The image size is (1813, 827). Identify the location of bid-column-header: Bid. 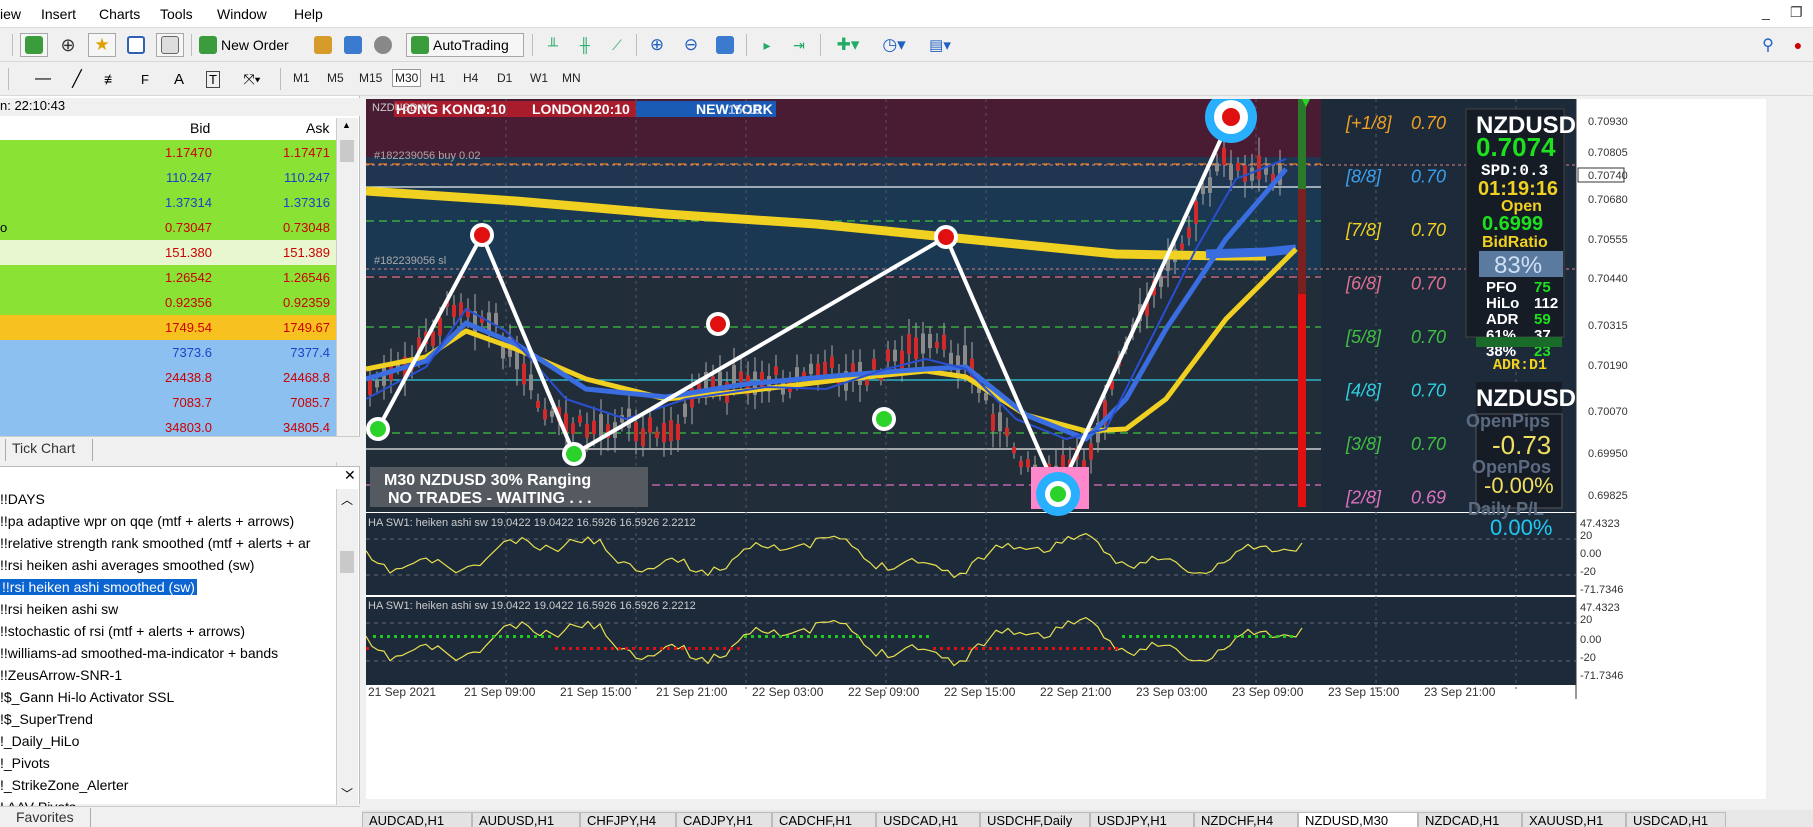
(200, 130).